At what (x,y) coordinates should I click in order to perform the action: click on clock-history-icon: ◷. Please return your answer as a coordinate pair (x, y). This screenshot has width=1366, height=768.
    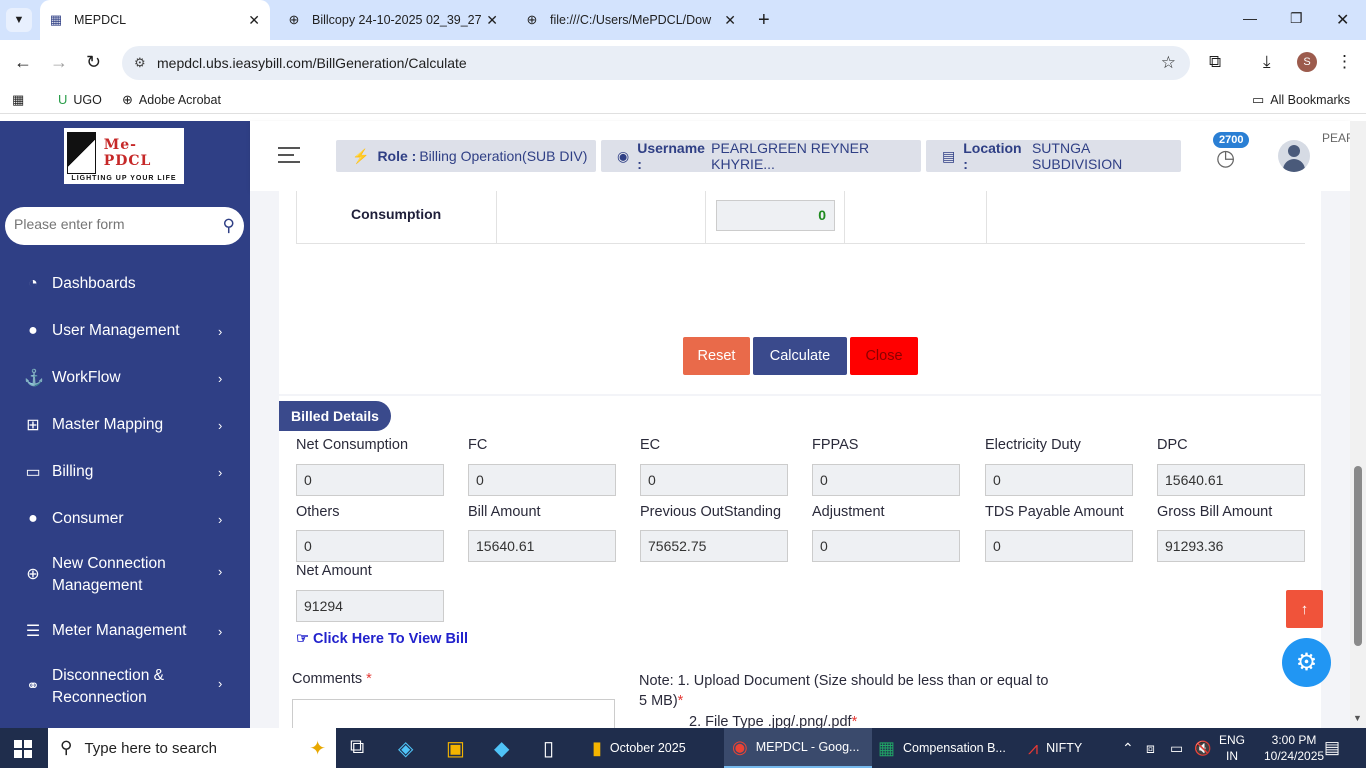
    Looking at the image, I should click on (1225, 158).